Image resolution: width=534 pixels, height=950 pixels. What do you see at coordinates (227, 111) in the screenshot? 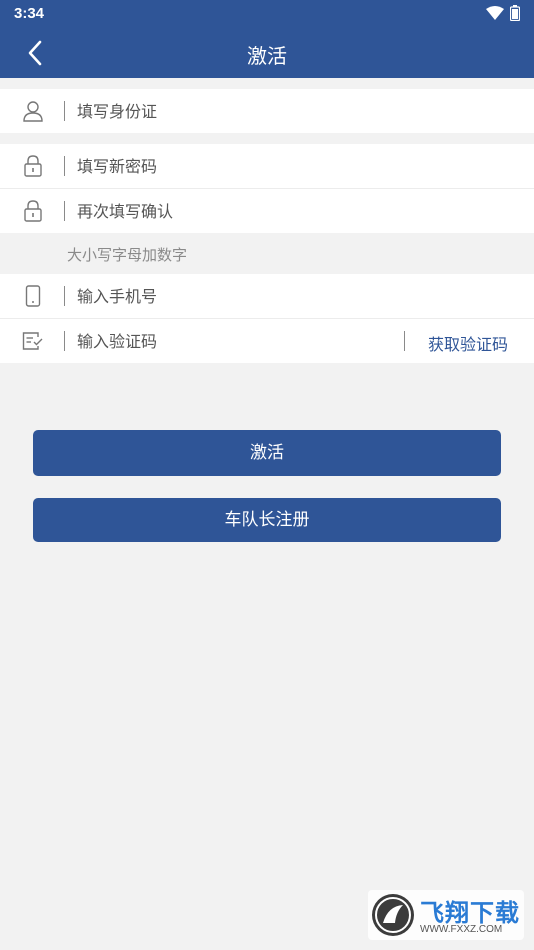
I see `id-card-input` at bounding box center [227, 111].